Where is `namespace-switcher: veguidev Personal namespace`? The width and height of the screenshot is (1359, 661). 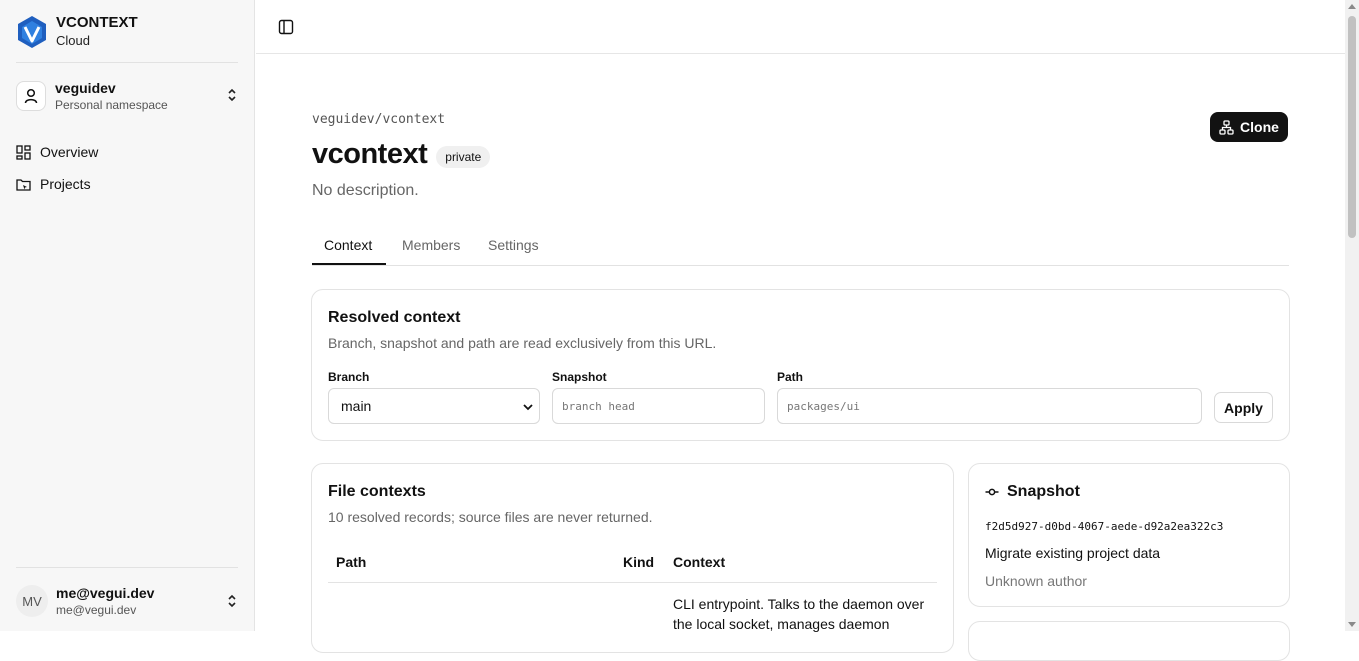
namespace-switcher: veguidev Personal namespace is located at coordinates (128, 96).